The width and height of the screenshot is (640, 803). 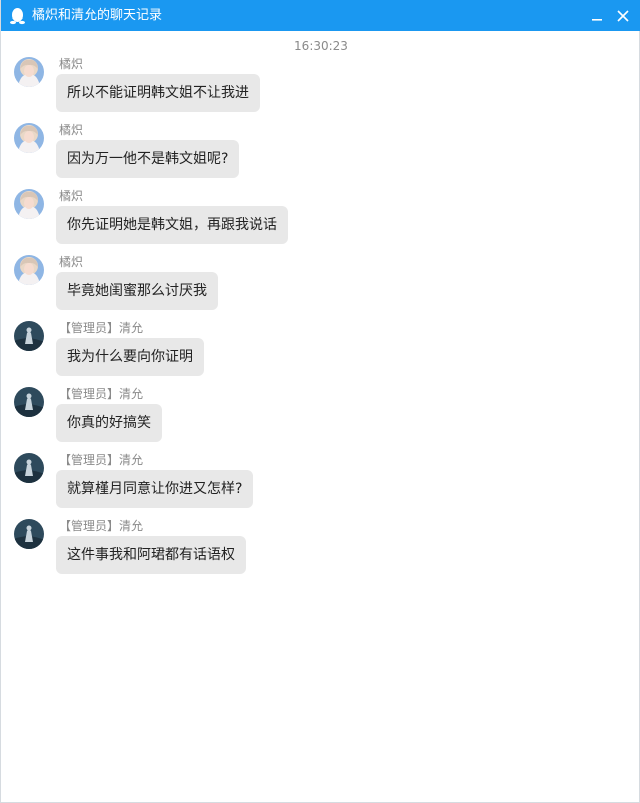 I want to click on minimize-icon, so click(x=597, y=20).